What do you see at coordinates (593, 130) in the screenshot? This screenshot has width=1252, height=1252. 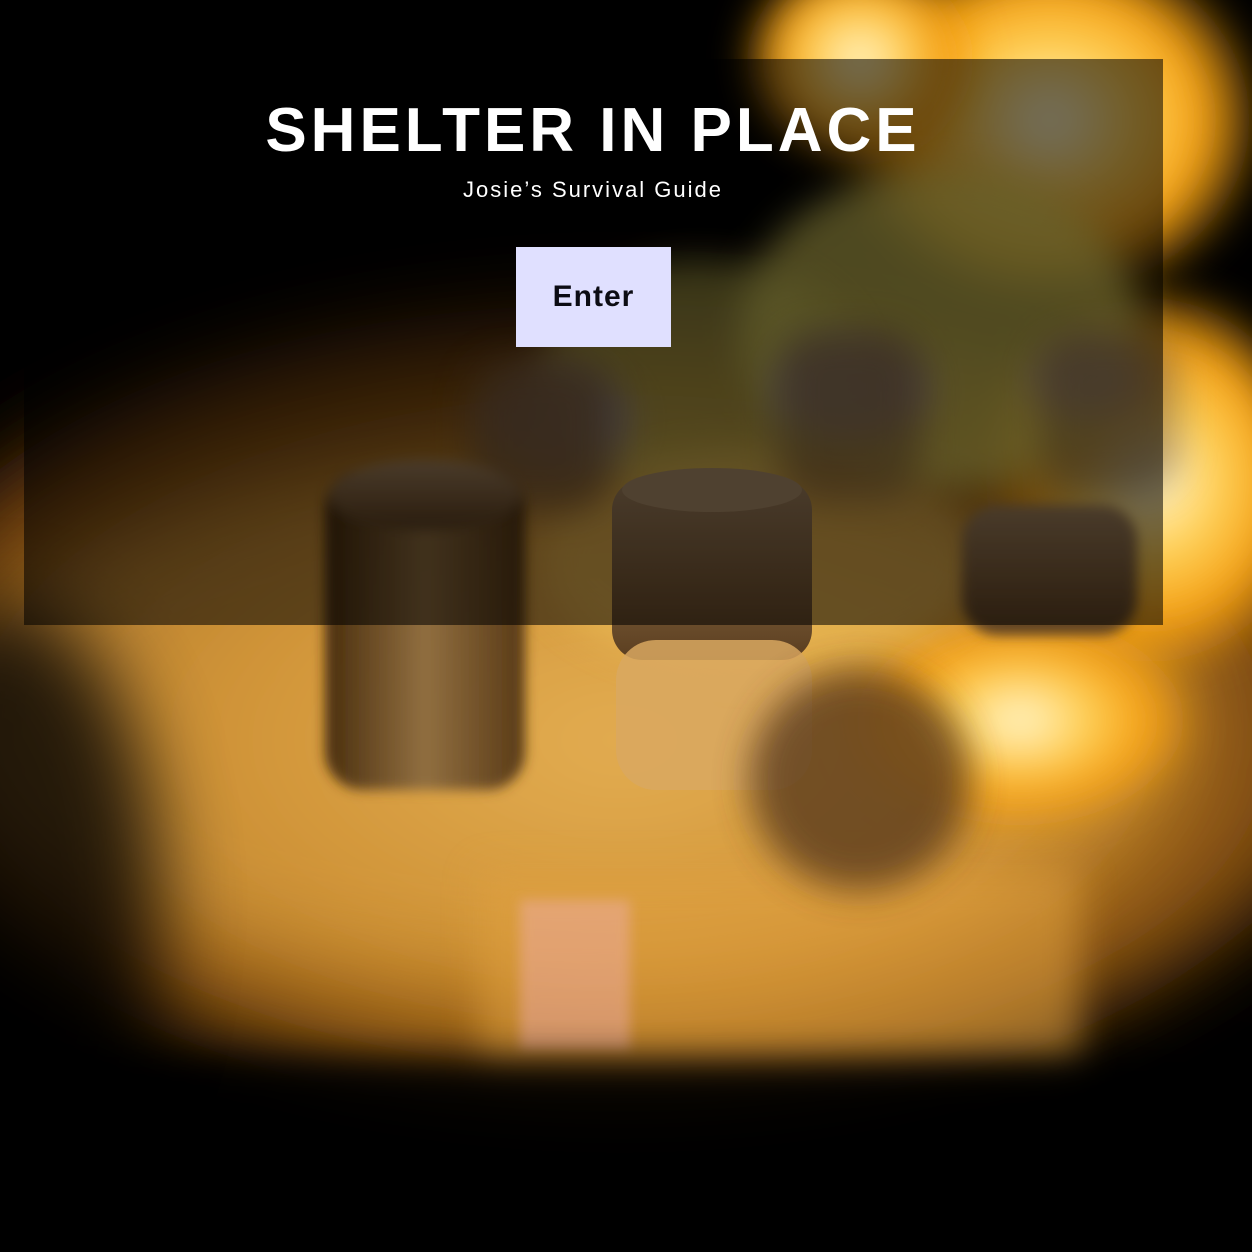 I see `page-title: SHELTER IN PLACE` at bounding box center [593, 130].